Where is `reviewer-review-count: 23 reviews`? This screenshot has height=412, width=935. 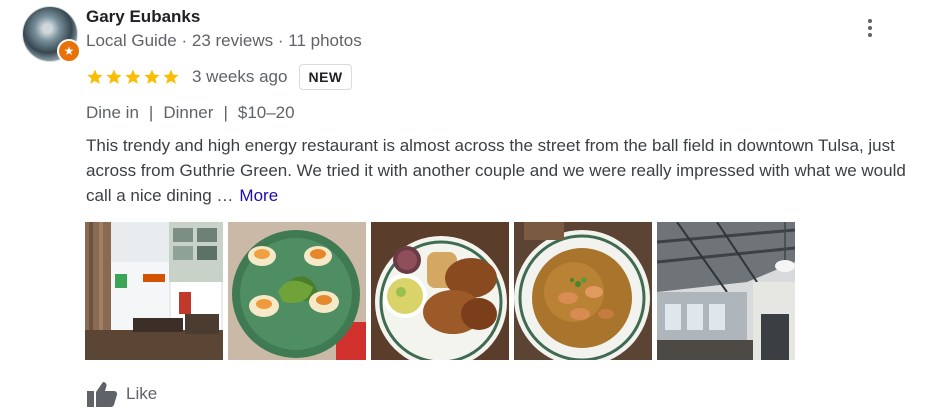
reviewer-review-count: 23 reviews is located at coordinates (232, 40).